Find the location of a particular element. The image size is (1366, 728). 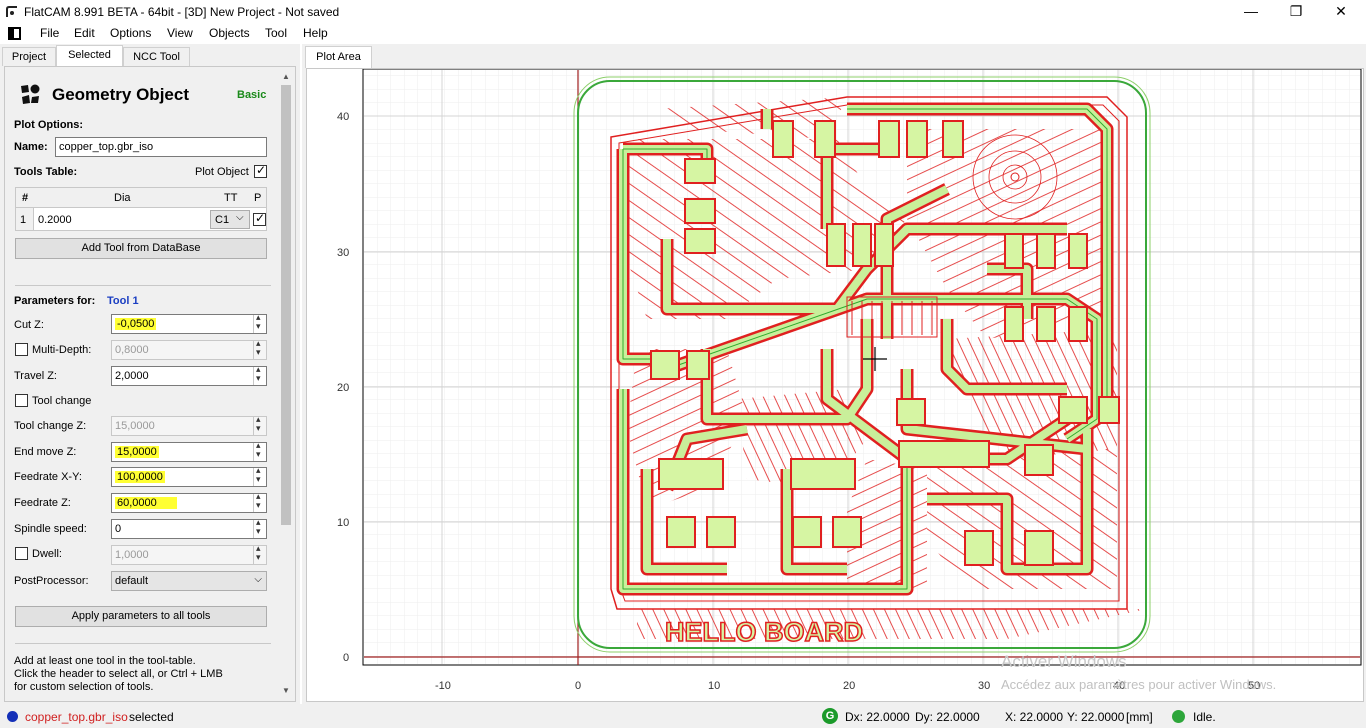

notebook-tabs: Project Selected NCC Tool is located at coordinates (150, 55).